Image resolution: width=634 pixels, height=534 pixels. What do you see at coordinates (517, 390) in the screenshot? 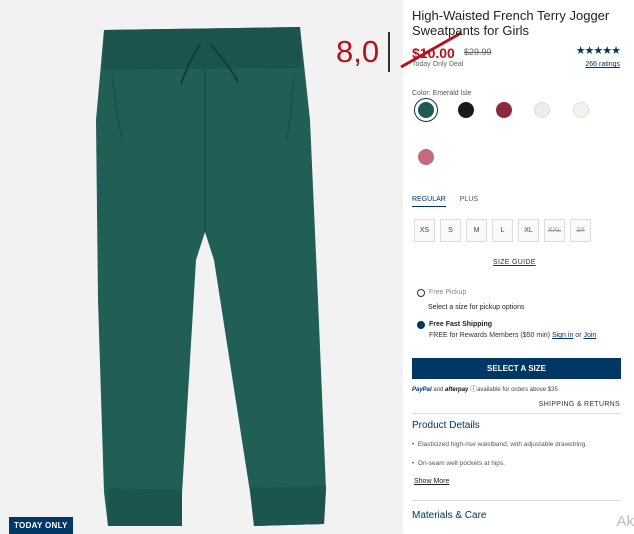
I see `paypal-note: available for orders above $35` at bounding box center [517, 390].